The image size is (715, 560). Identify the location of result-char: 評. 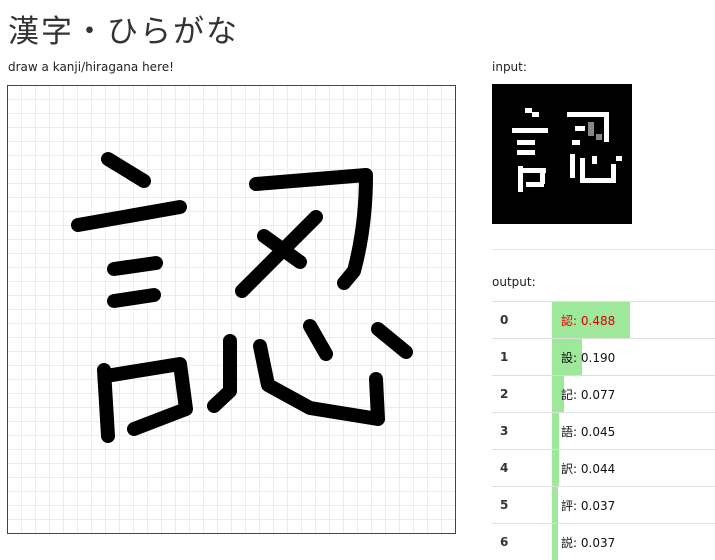
(567, 506).